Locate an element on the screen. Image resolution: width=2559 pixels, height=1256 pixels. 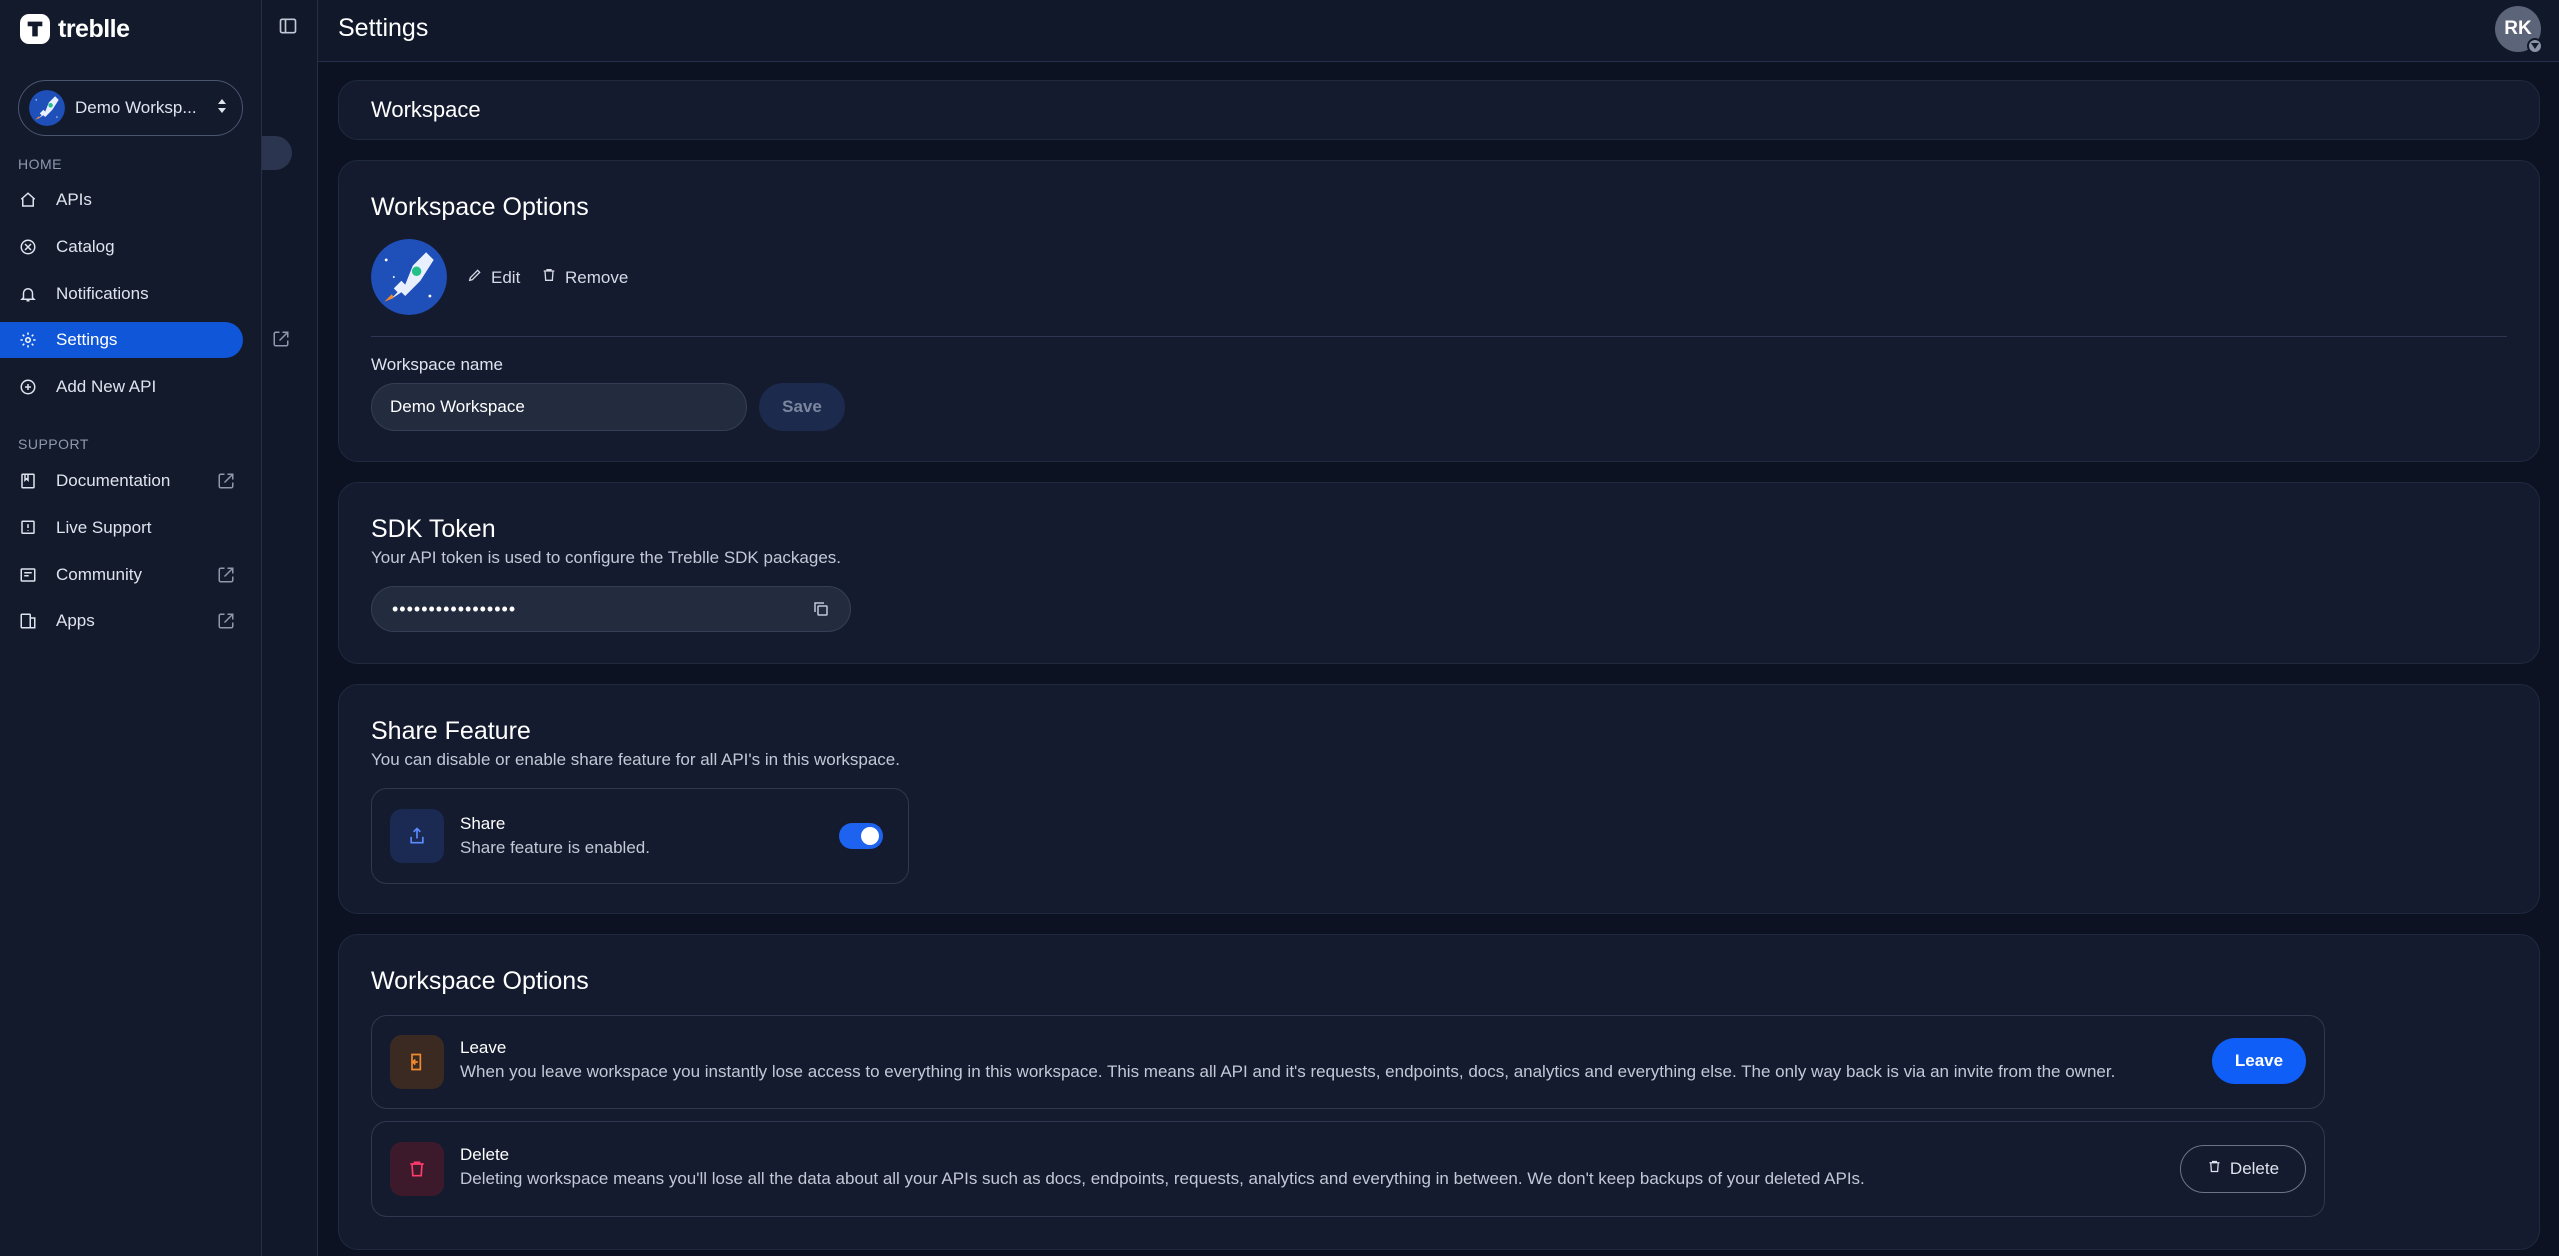
remove-label: Remove is located at coordinates (597, 277).